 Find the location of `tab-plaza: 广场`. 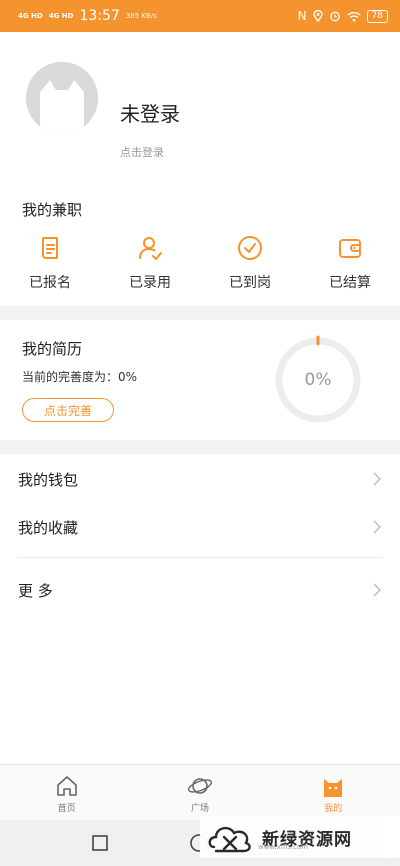

tab-plaza: 广场 is located at coordinates (200, 792).